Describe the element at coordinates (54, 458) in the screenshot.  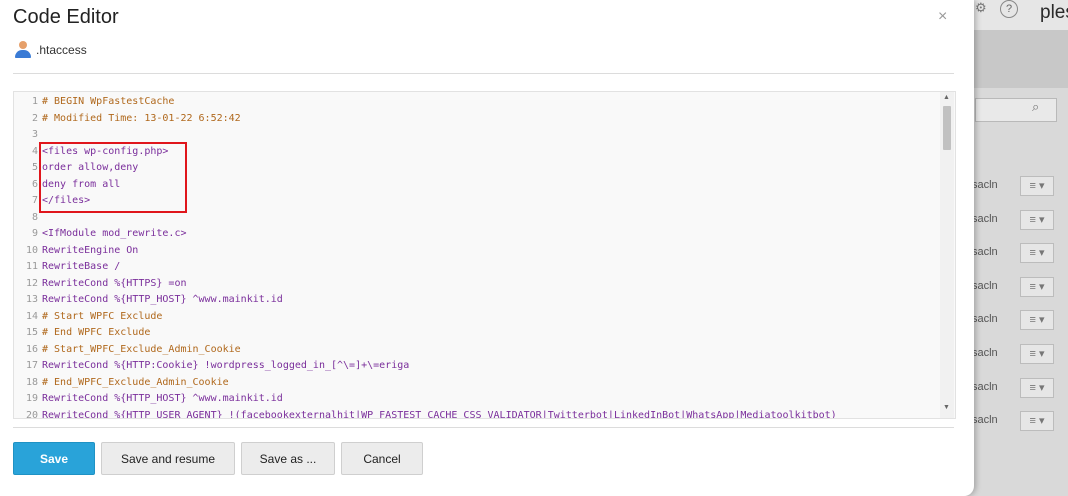
I see `save-button: Save` at that location.